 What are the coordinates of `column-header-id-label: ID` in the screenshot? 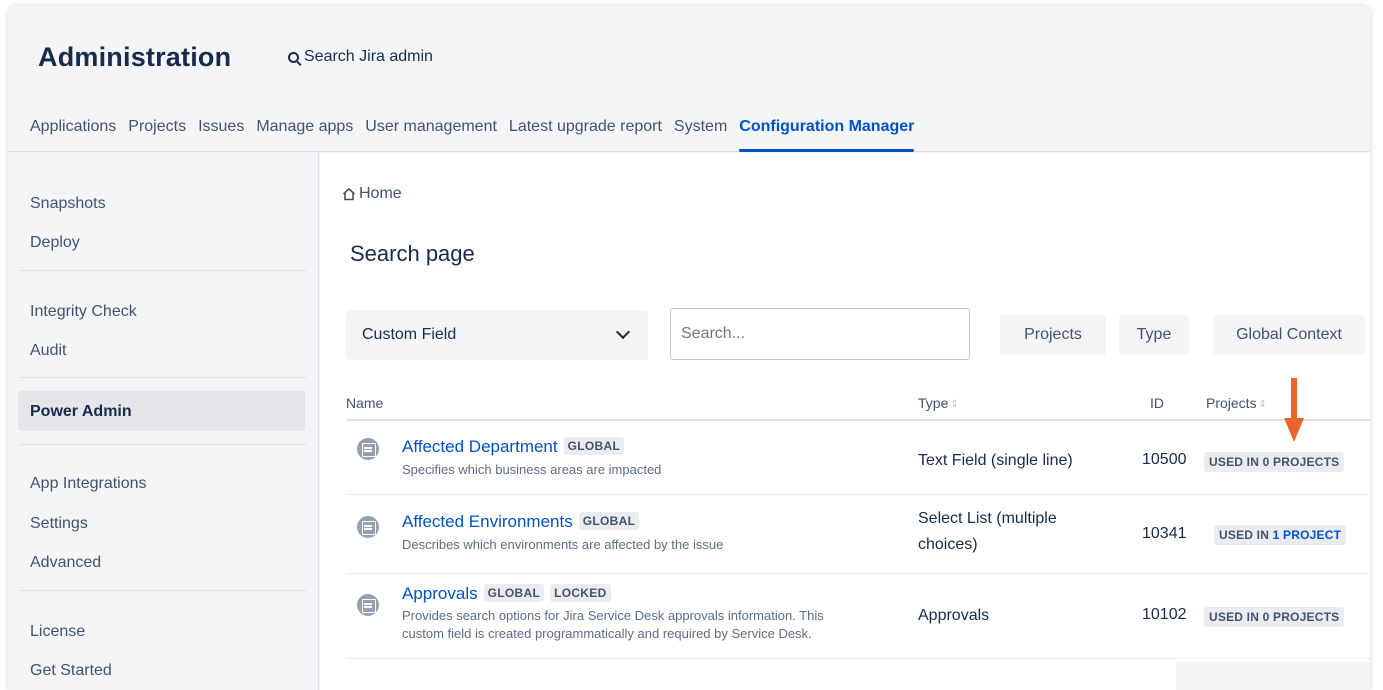 It's located at (1157, 403).